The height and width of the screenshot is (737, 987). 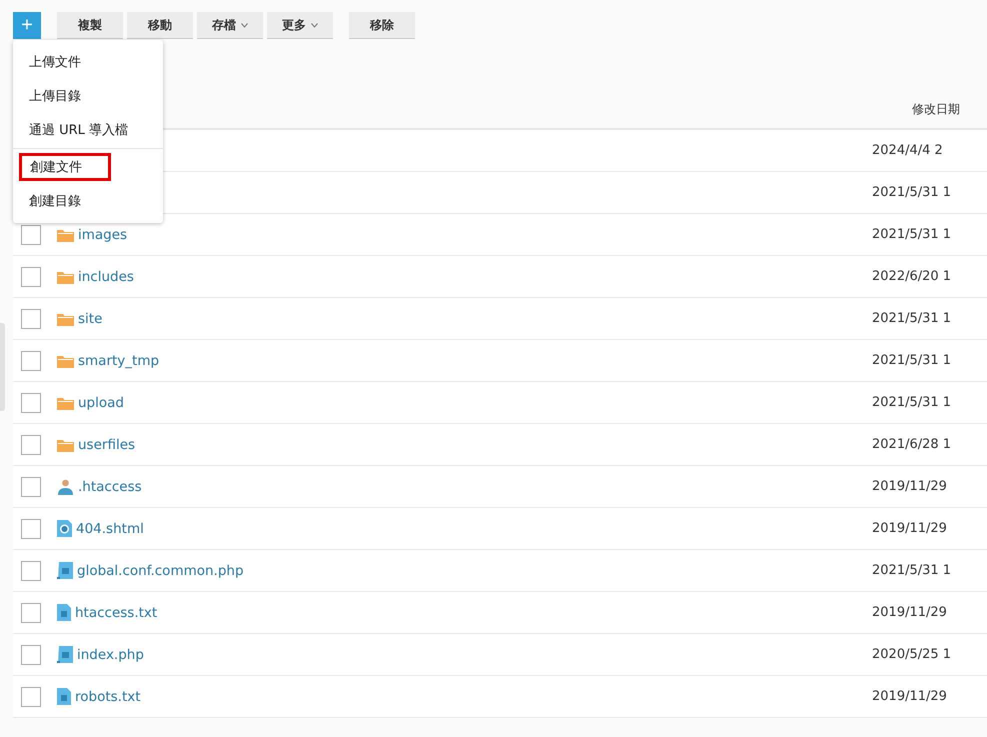 I want to click on column-header: 修改日期, so click(x=936, y=109).